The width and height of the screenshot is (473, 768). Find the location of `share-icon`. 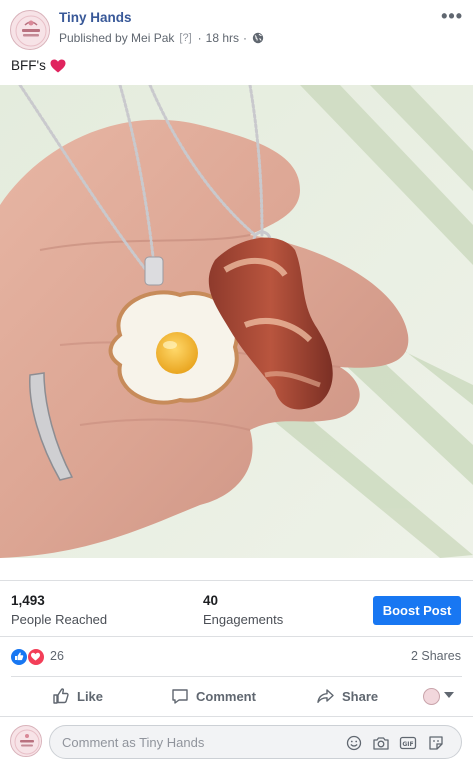

share-icon is located at coordinates (325, 696).